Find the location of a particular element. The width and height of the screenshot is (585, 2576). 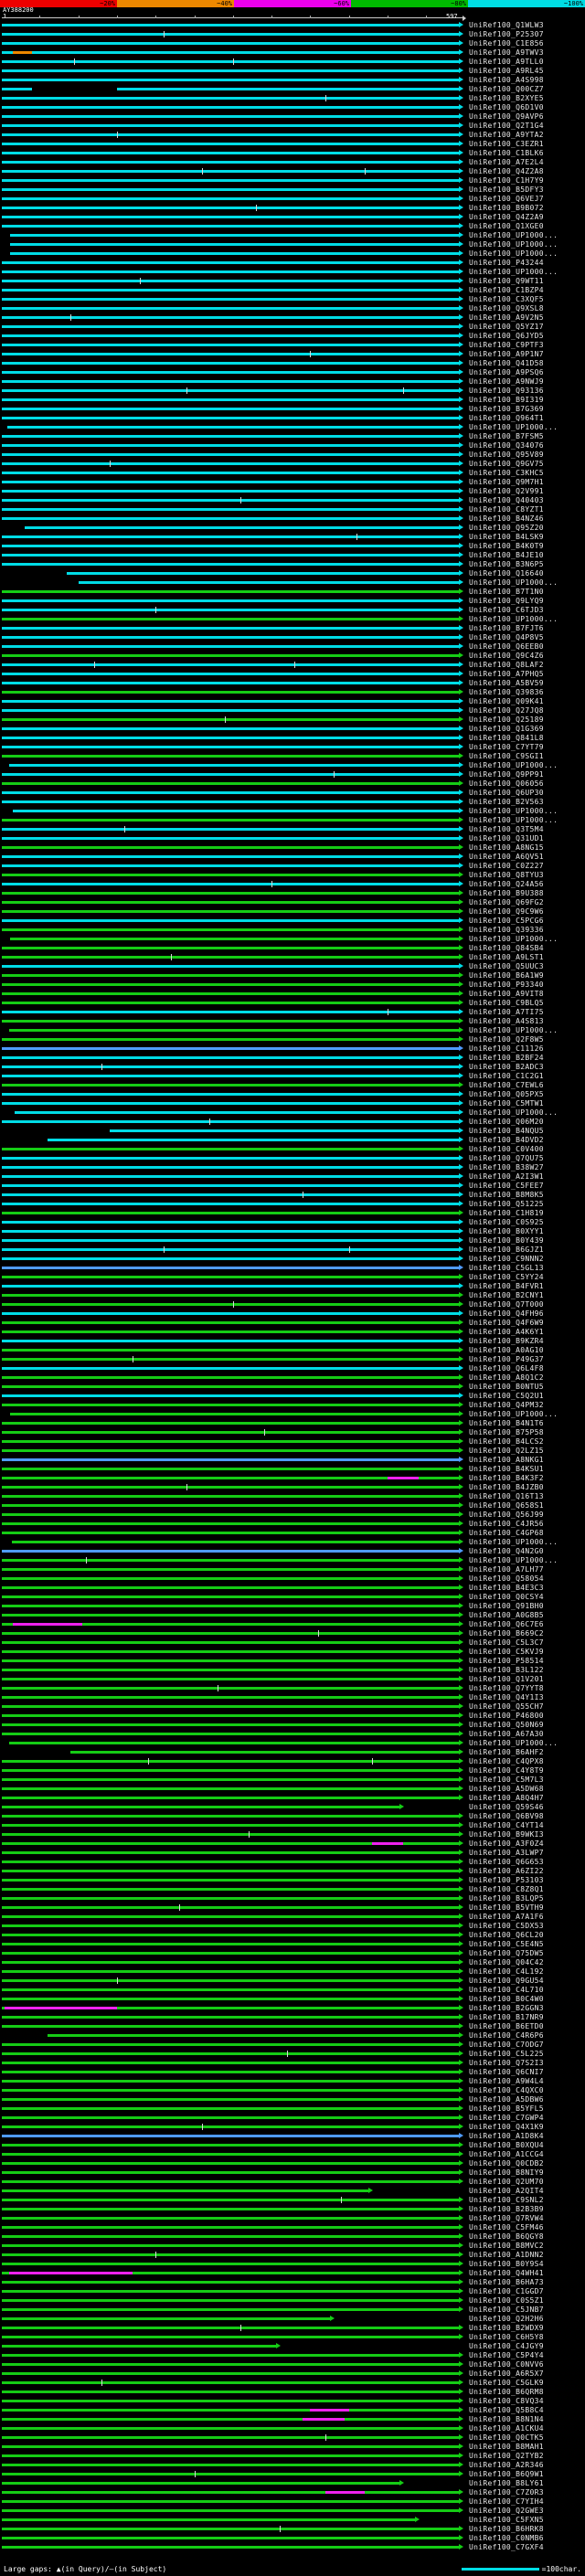

hit-label: UniRef100_B9WKI3 is located at coordinates (507, 1834).